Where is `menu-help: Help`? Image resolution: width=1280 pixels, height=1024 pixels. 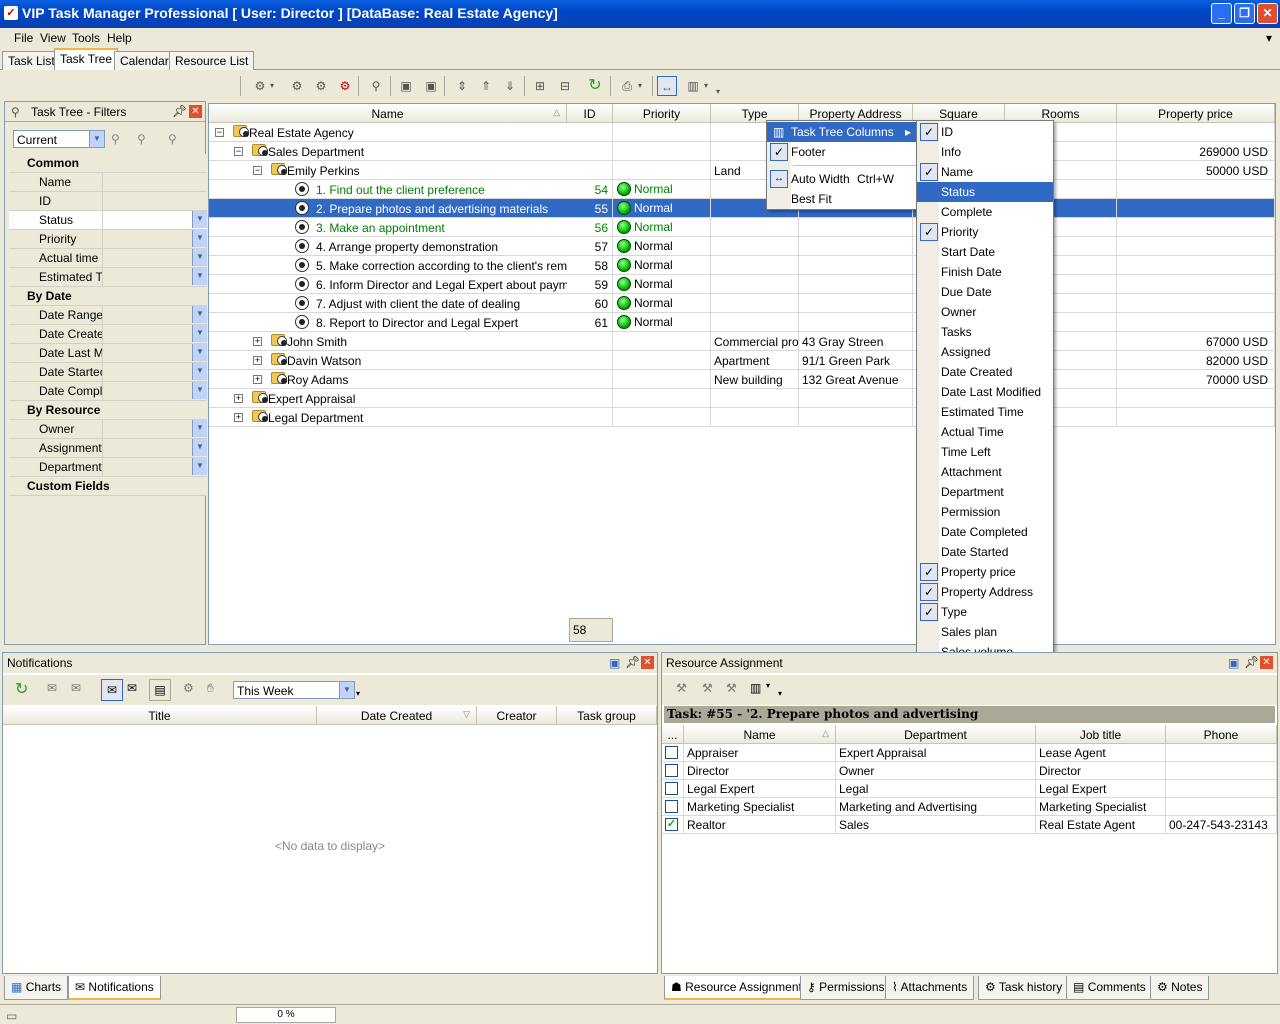 menu-help: Help is located at coordinates (119, 38).